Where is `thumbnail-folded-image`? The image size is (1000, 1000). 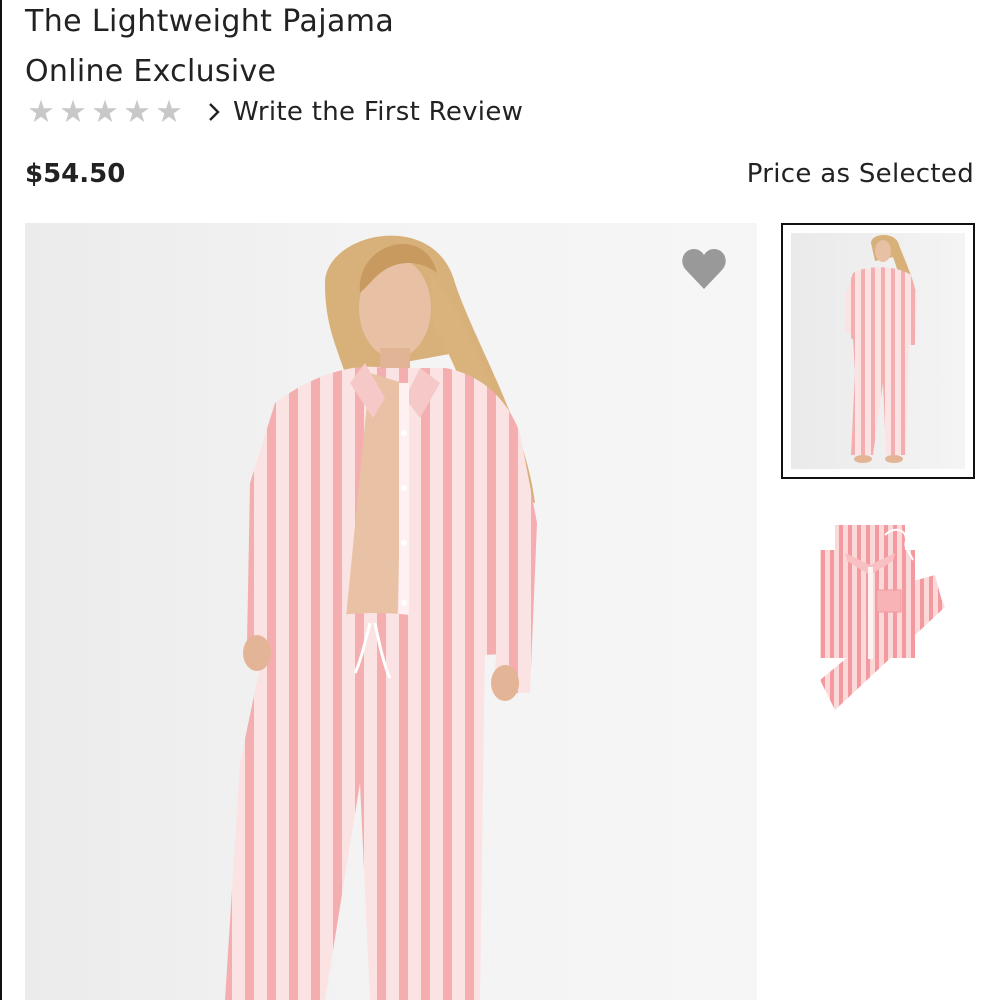
thumbnail-folded-image is located at coordinates (882, 617).